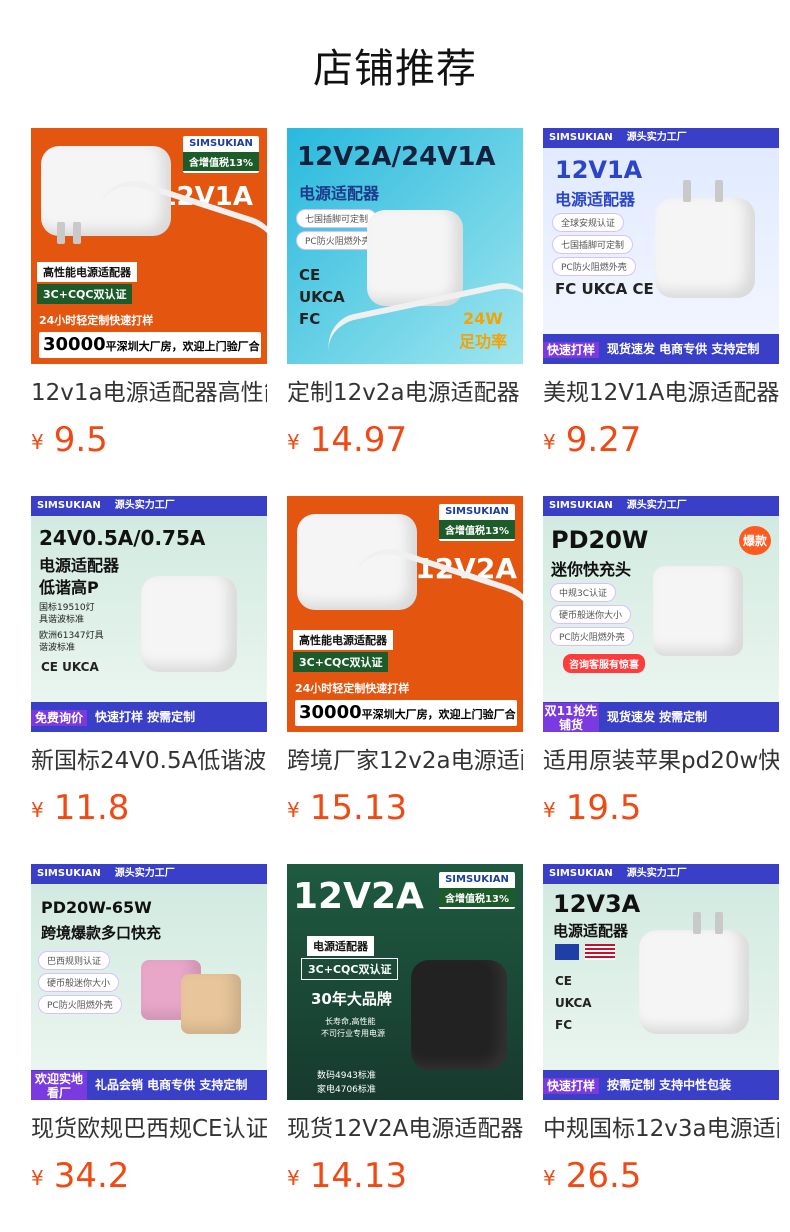  I want to click on subtitle-2: 低谐高P, so click(69, 587).